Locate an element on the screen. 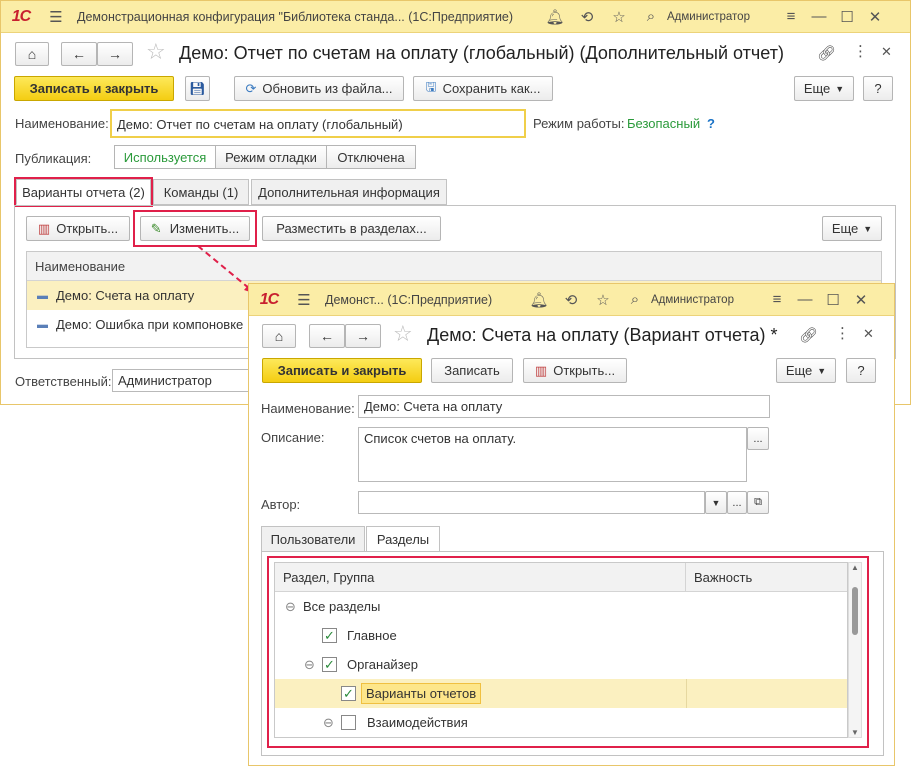 The width and height of the screenshot is (914, 769). mode-label: Режим работы: is located at coordinates (579, 123).